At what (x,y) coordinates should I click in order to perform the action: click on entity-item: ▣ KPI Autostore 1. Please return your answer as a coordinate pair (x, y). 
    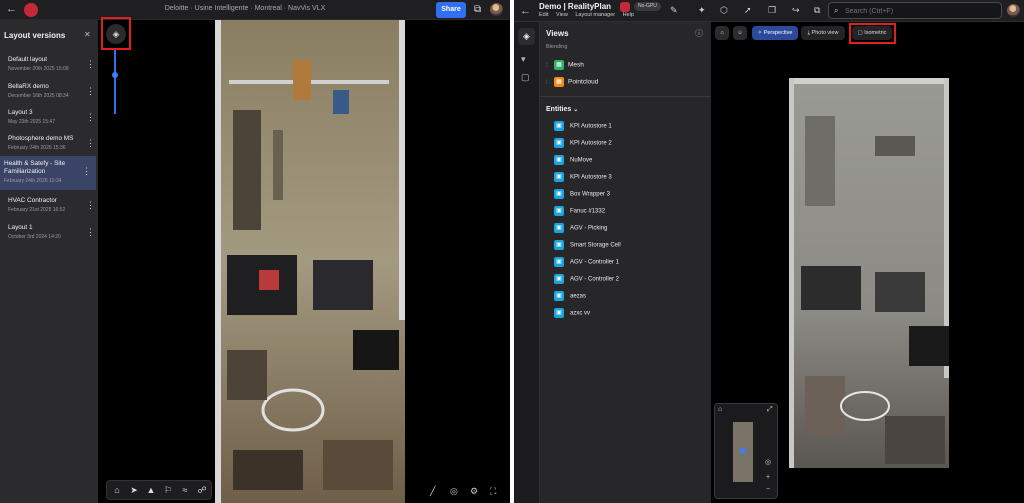
    Looking at the image, I should click on (583, 127).